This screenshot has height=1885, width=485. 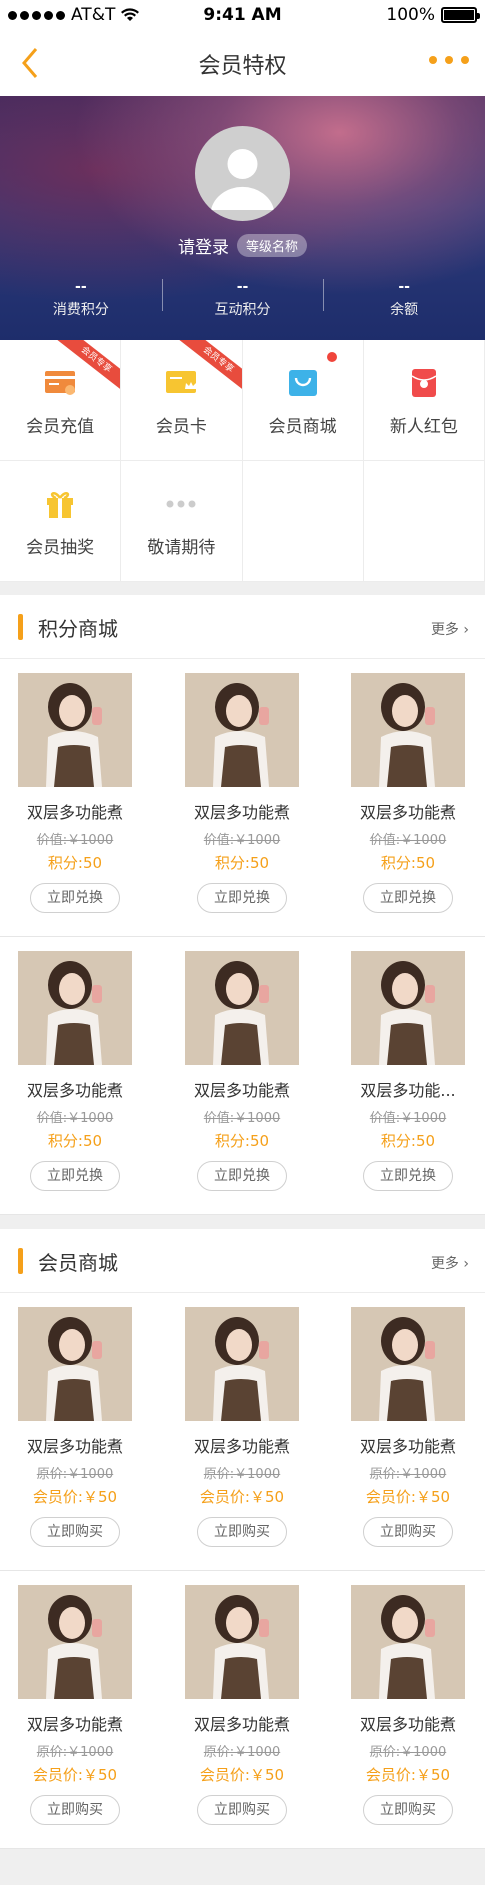 What do you see at coordinates (203, 245) in the screenshot?
I see `login-link: 请登录` at bounding box center [203, 245].